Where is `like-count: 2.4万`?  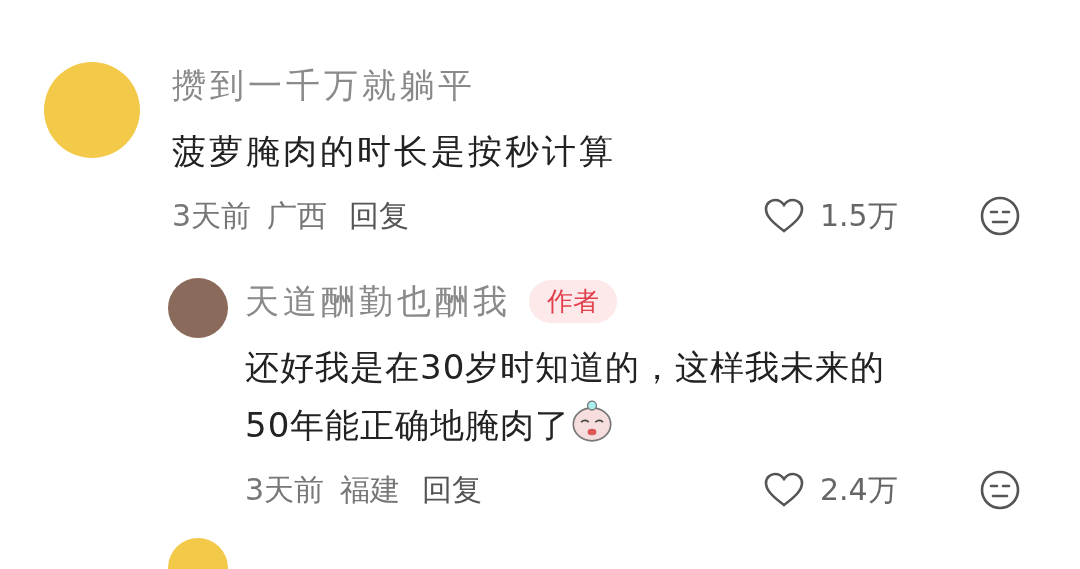
like-count: 2.4万 is located at coordinates (859, 489).